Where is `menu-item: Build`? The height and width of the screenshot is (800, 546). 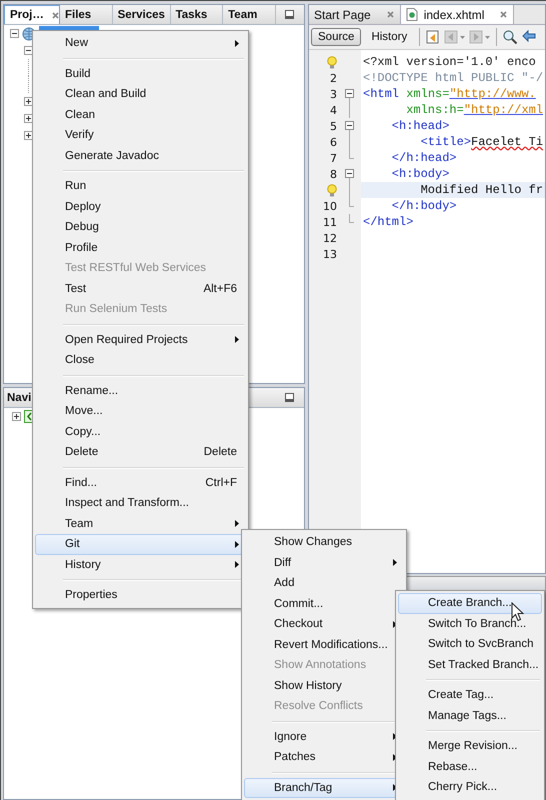
menu-item: Build is located at coordinates (140, 74).